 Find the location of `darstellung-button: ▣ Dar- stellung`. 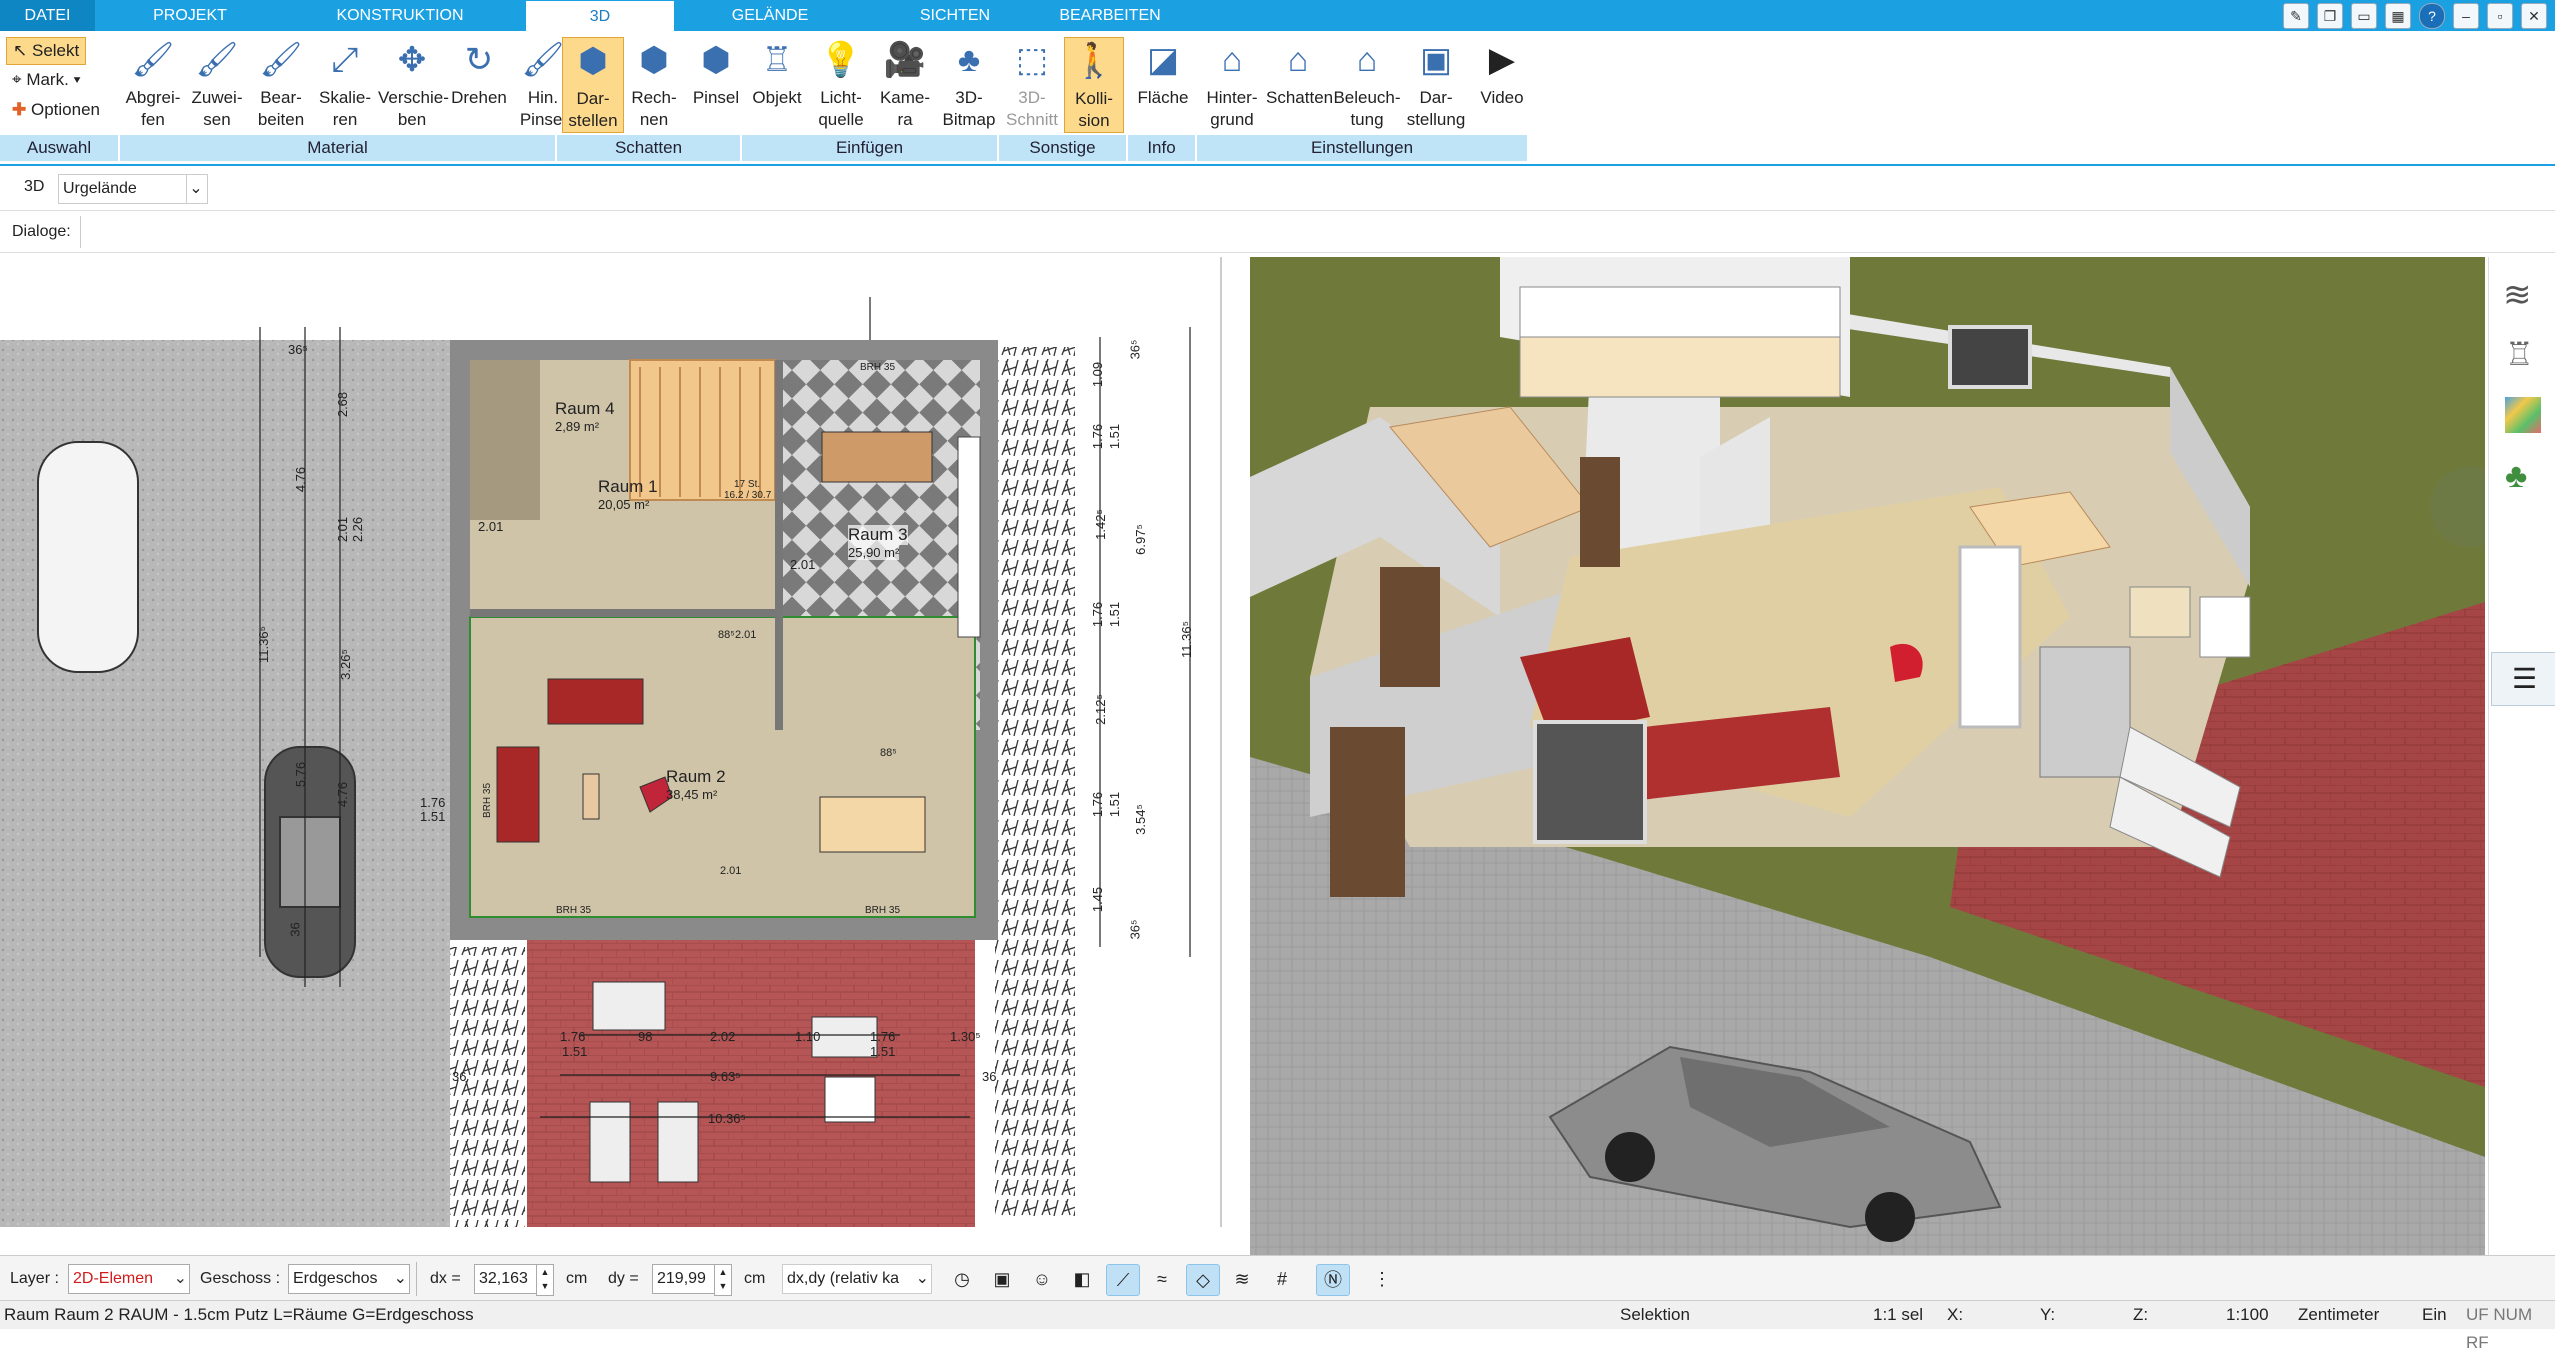

darstellung-button: ▣ Dar- stellung is located at coordinates (1436, 84).